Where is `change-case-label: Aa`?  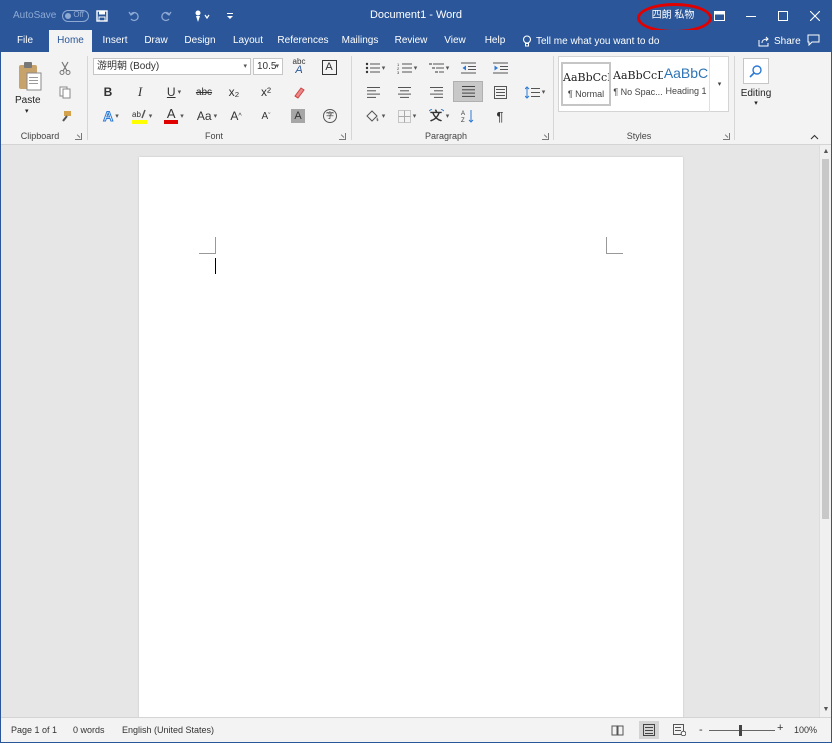
change-case-label: Aa is located at coordinates (204, 116).